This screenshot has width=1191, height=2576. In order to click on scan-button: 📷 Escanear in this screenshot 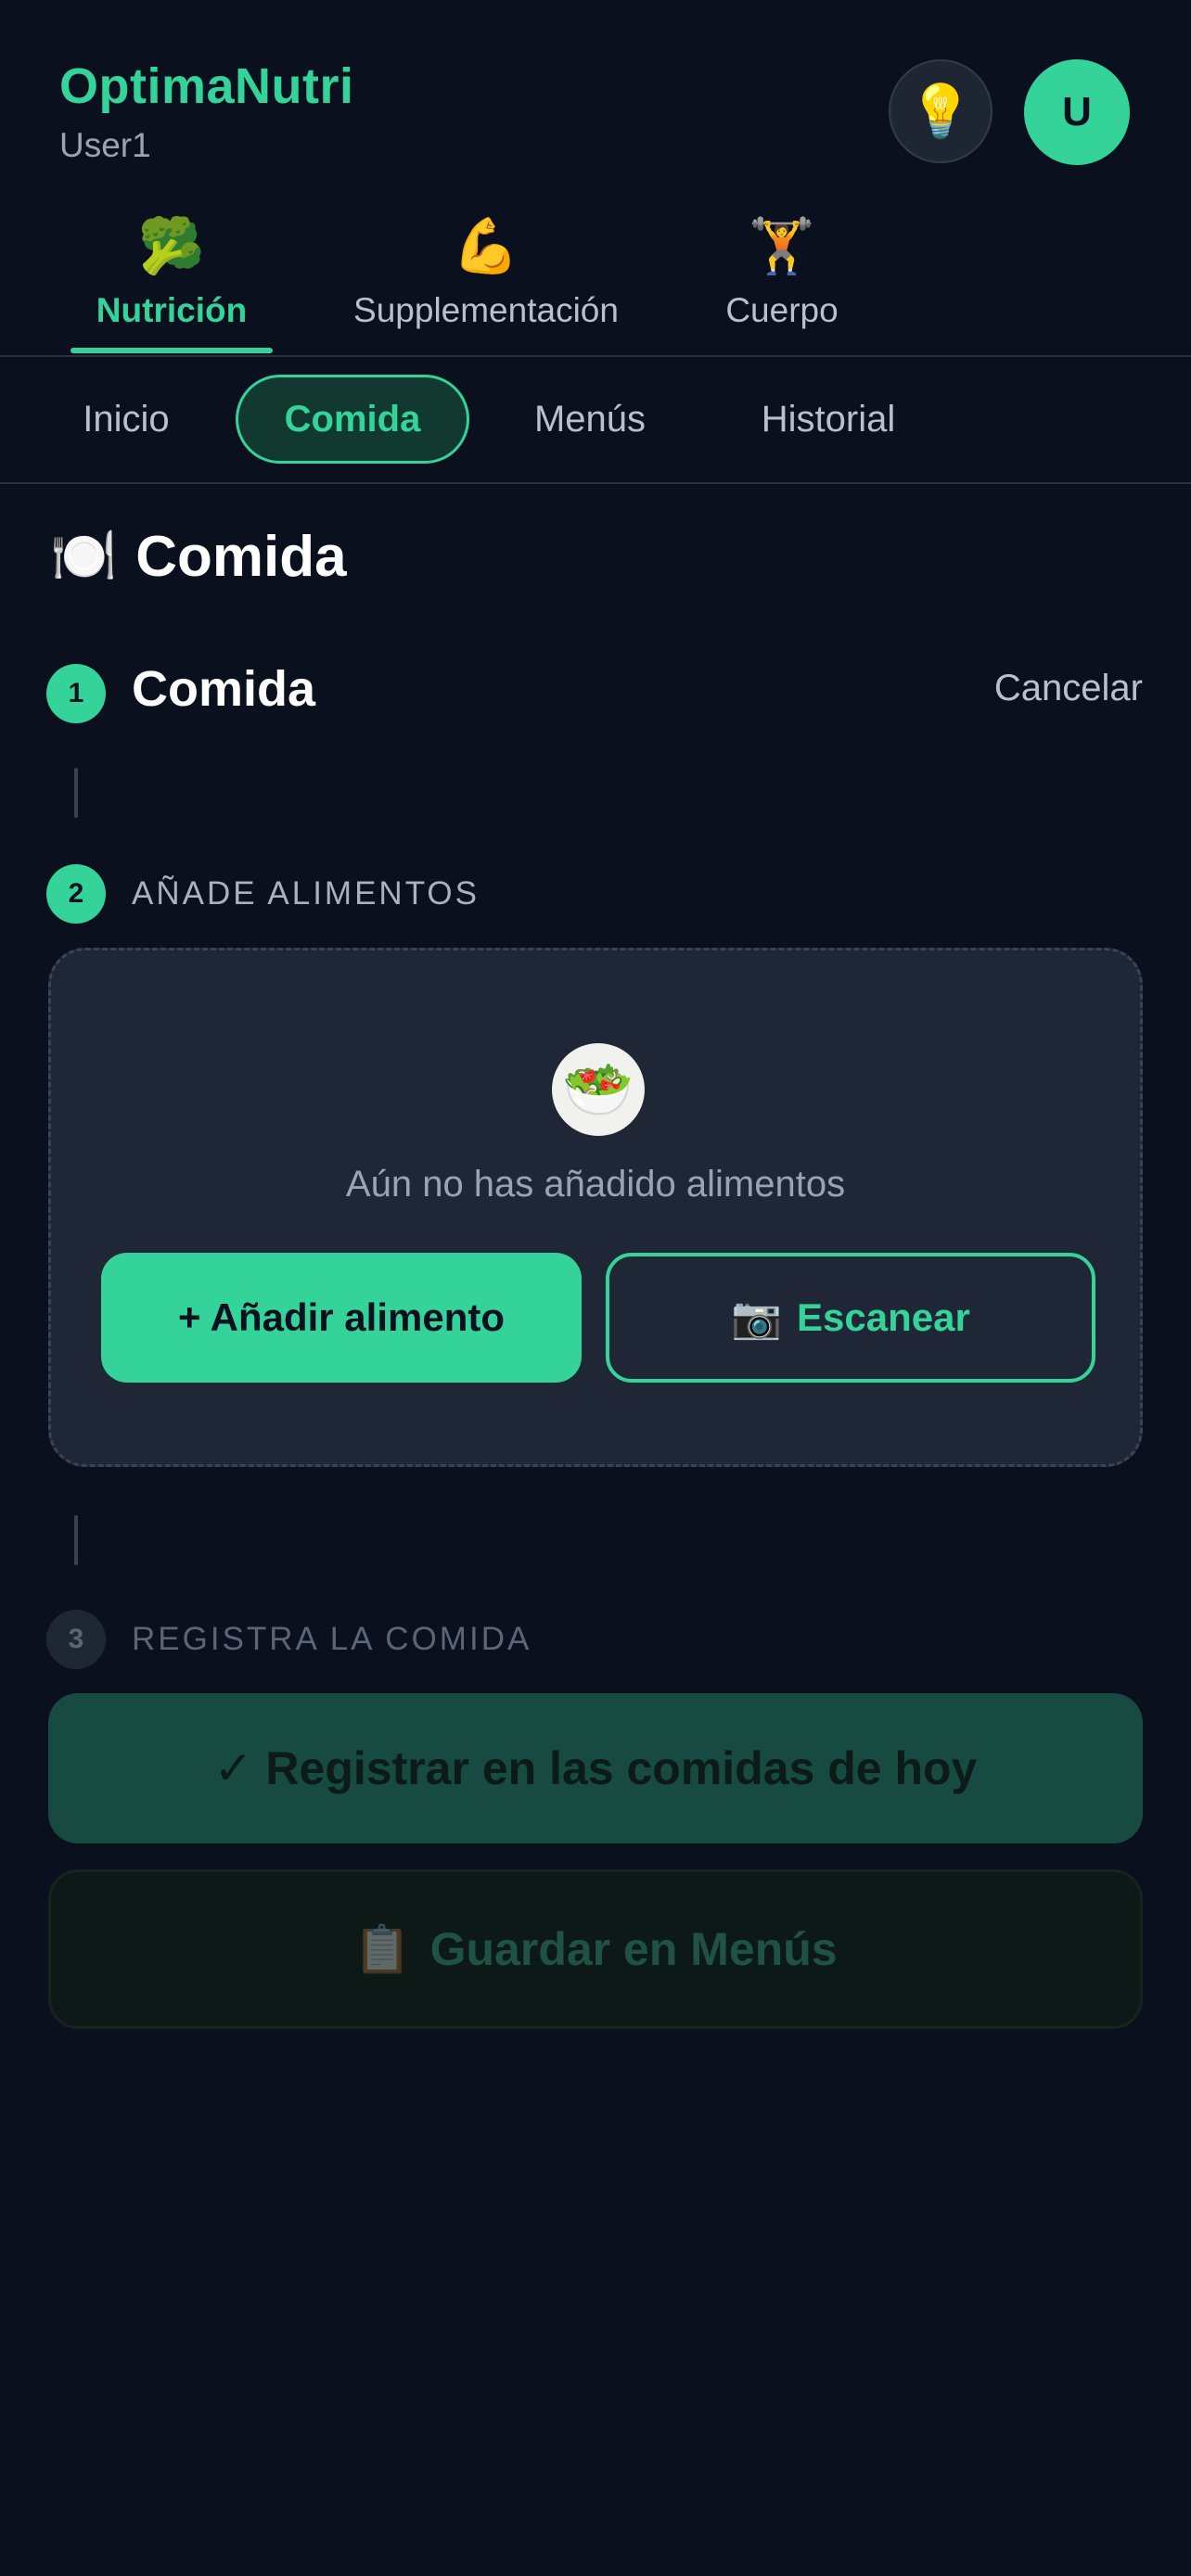, I will do `click(850, 1318)`.